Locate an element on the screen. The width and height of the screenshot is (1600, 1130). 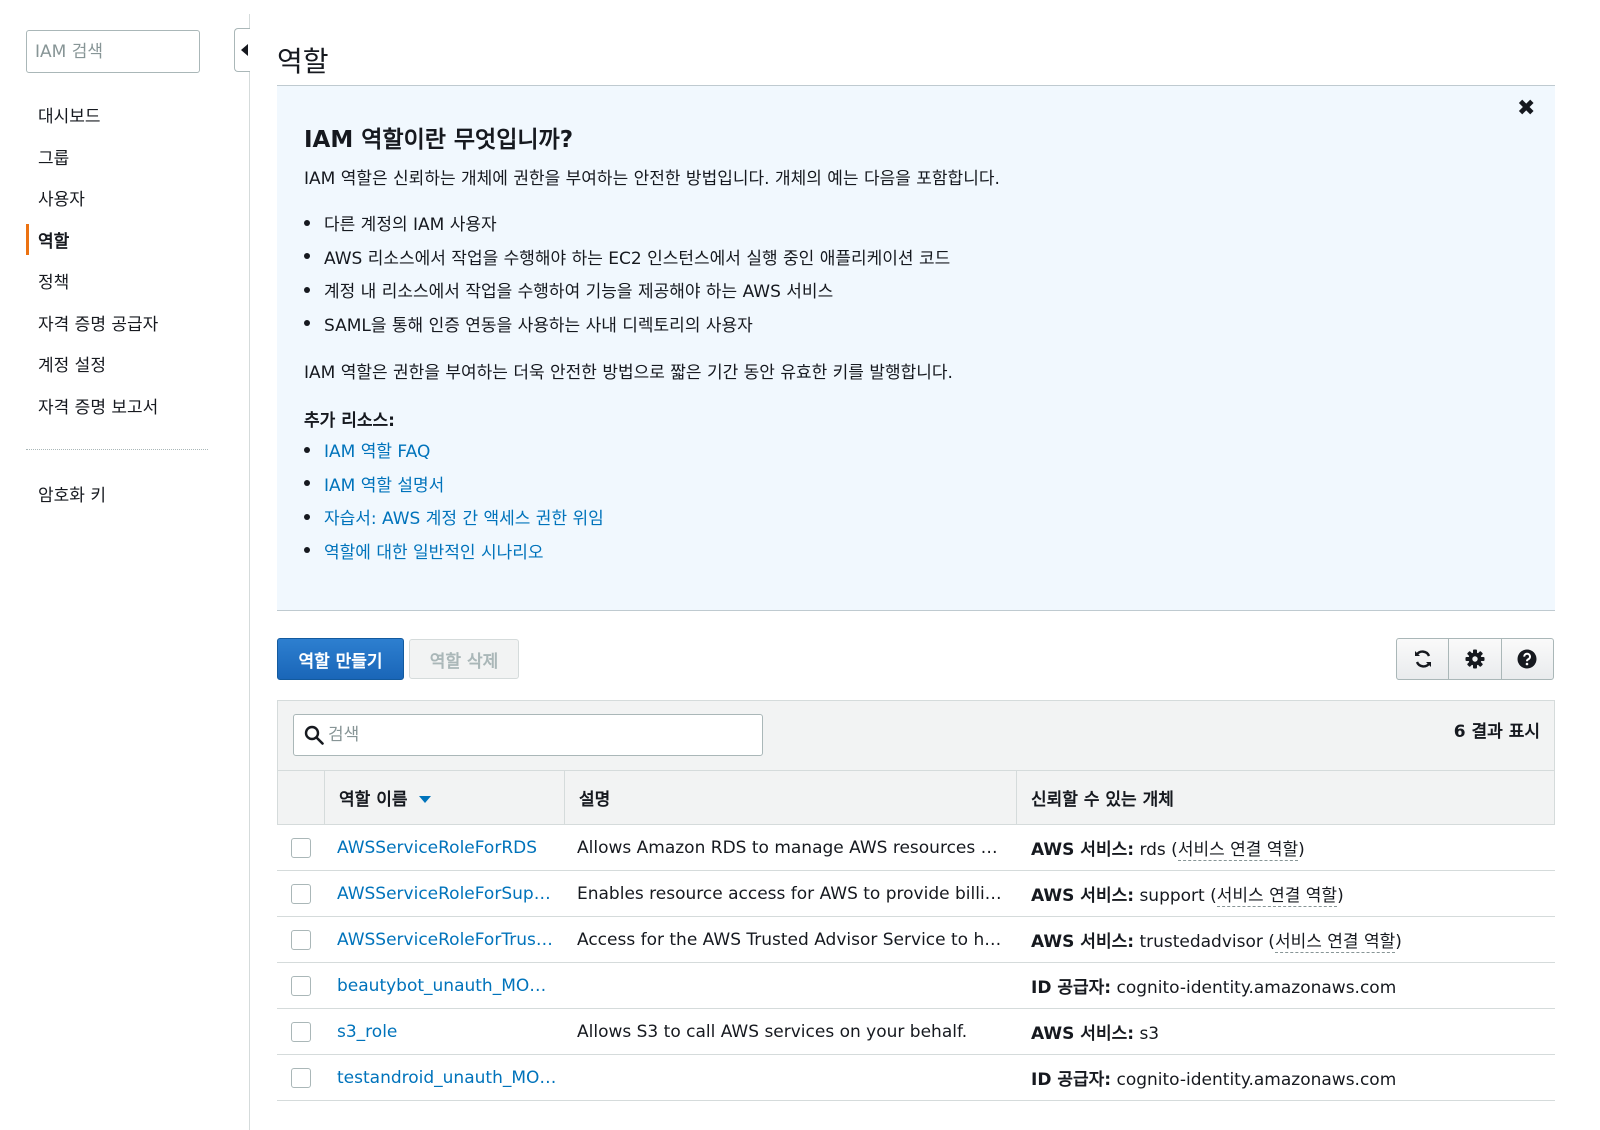
sidebar-item-policies: 정책 is located at coordinates (121, 281).